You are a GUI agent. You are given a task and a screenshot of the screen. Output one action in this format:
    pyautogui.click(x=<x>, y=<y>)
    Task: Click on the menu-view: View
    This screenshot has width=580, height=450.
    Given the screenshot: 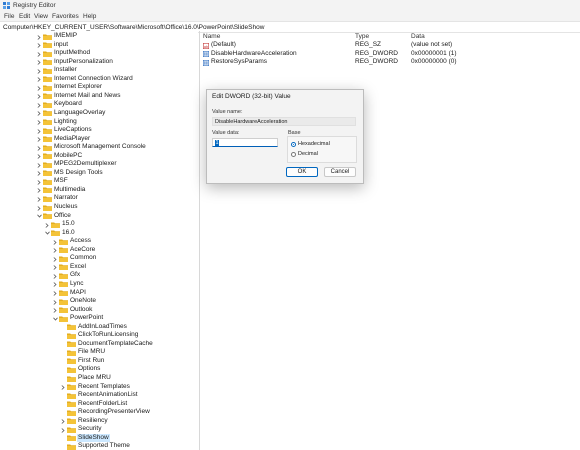 What is the action you would take?
    pyautogui.click(x=41, y=16)
    